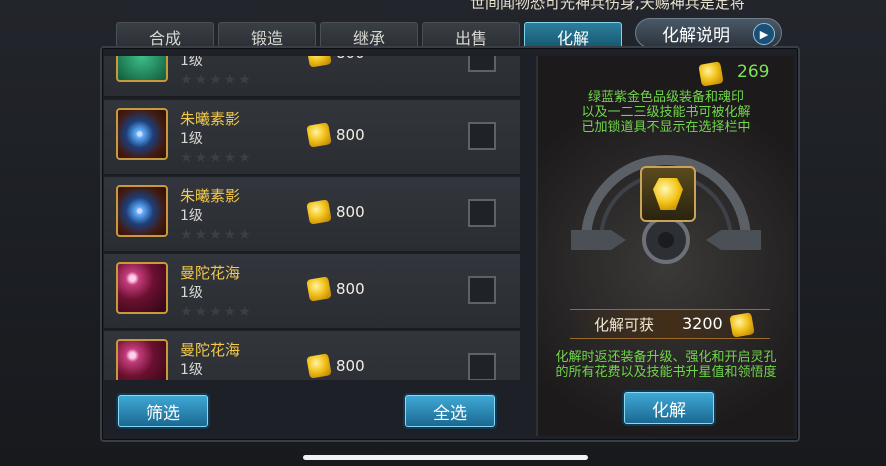 The width and height of the screenshot is (886, 466). I want to click on dissolve-info-text: 绿蓝紫金色品级装备和魂印 以及一二三级技能书可被化解 已加锁道具不显示在选择栏中, so click(666, 112).